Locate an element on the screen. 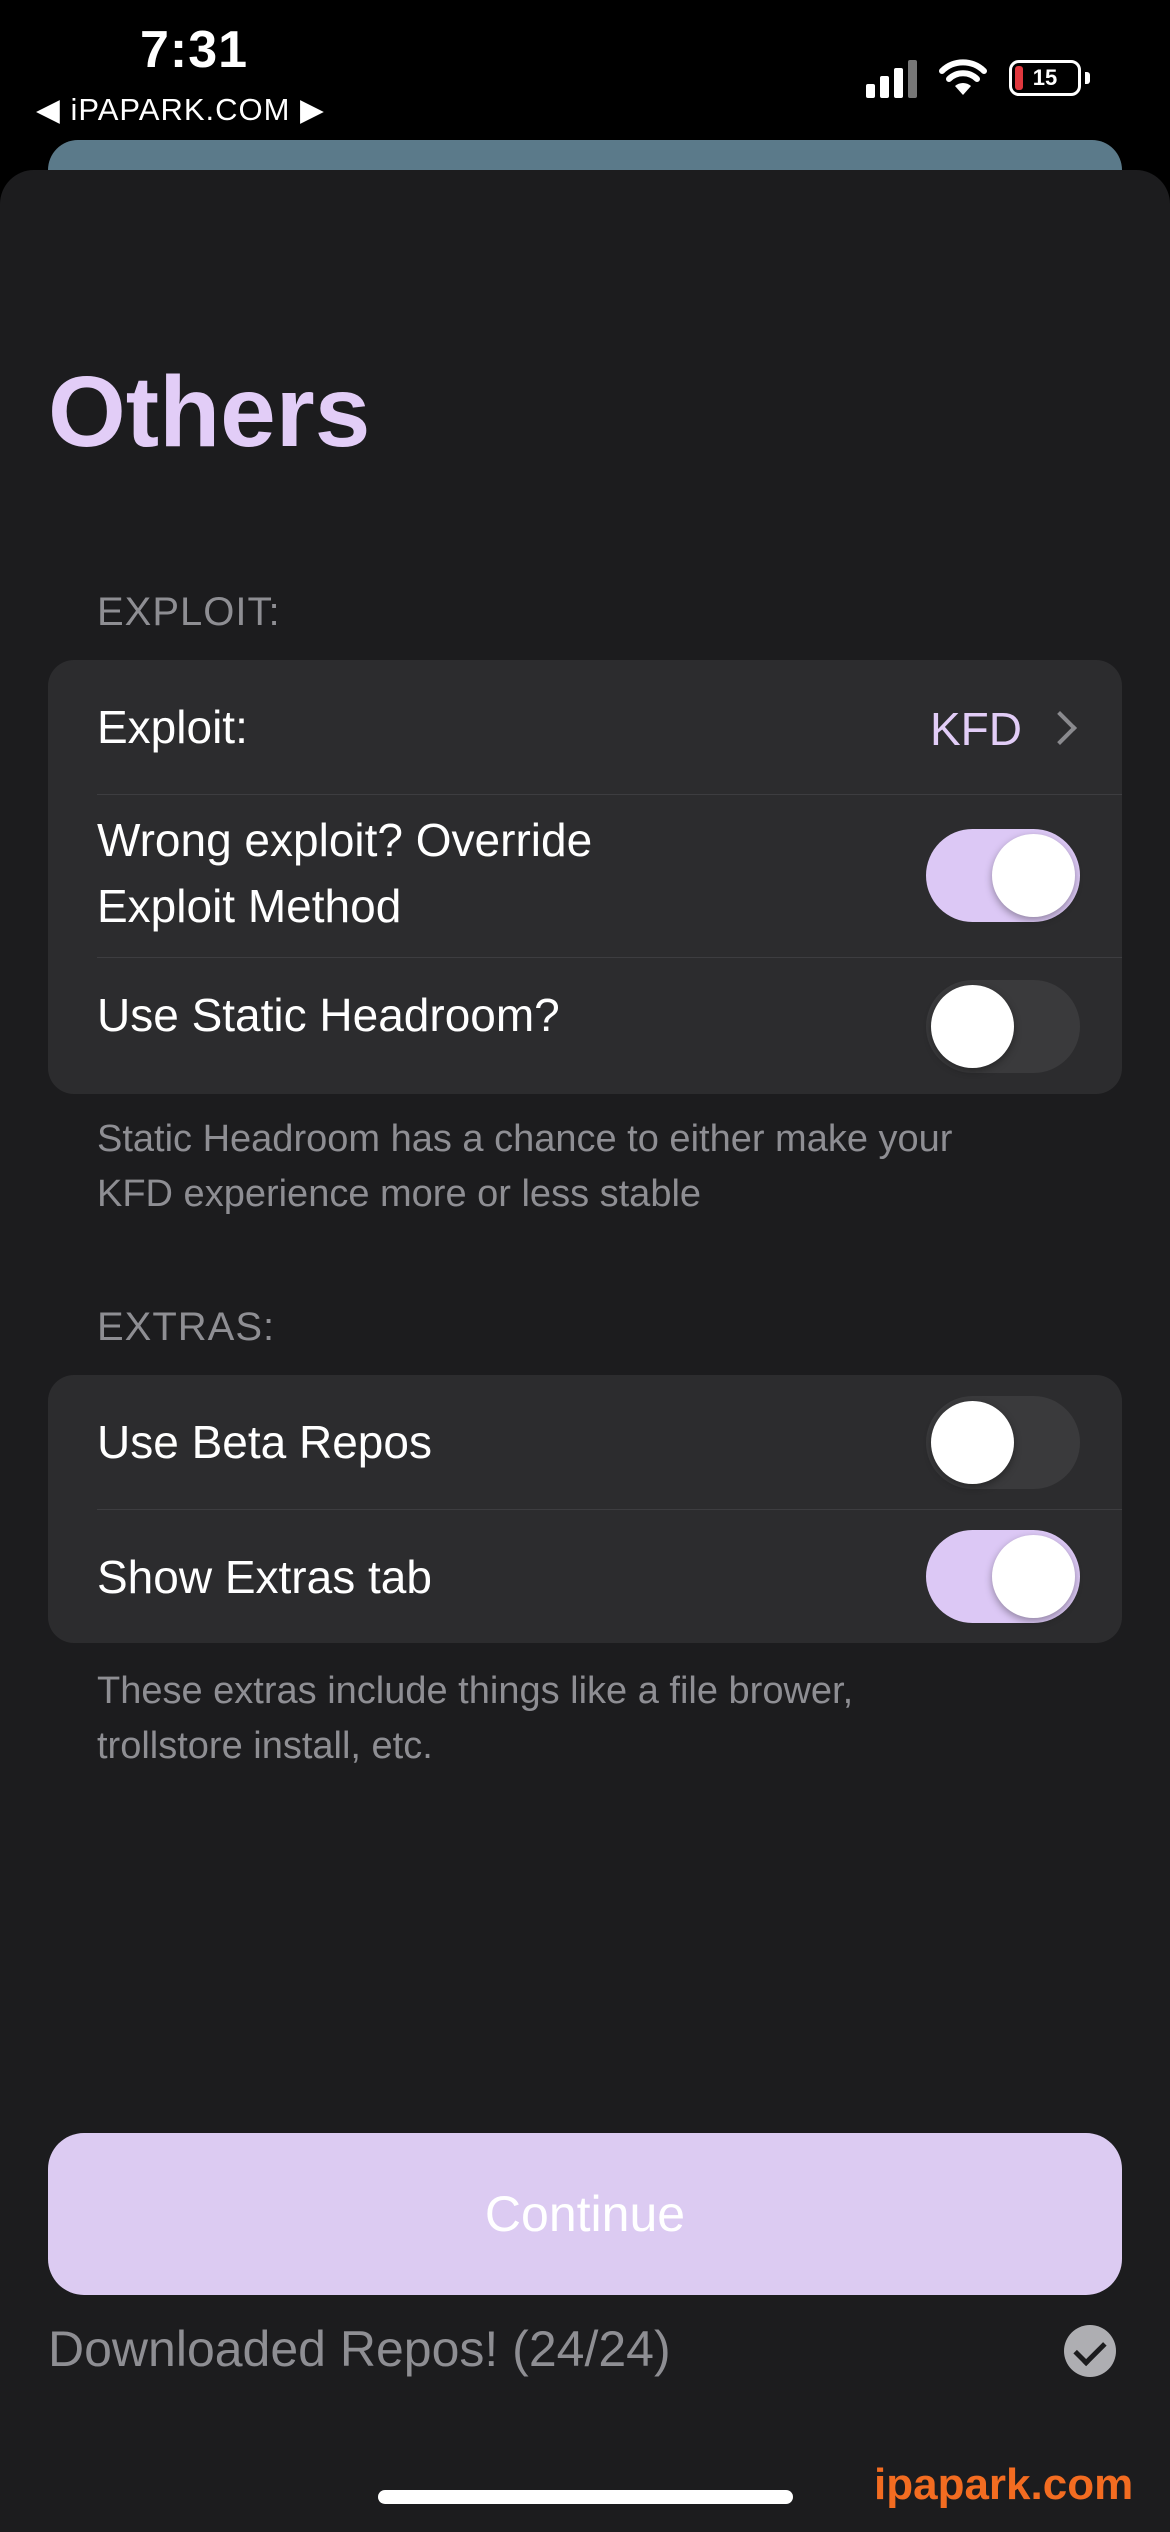 The height and width of the screenshot is (2532, 1170). static-headroom-toggle is located at coordinates (1003, 1026).